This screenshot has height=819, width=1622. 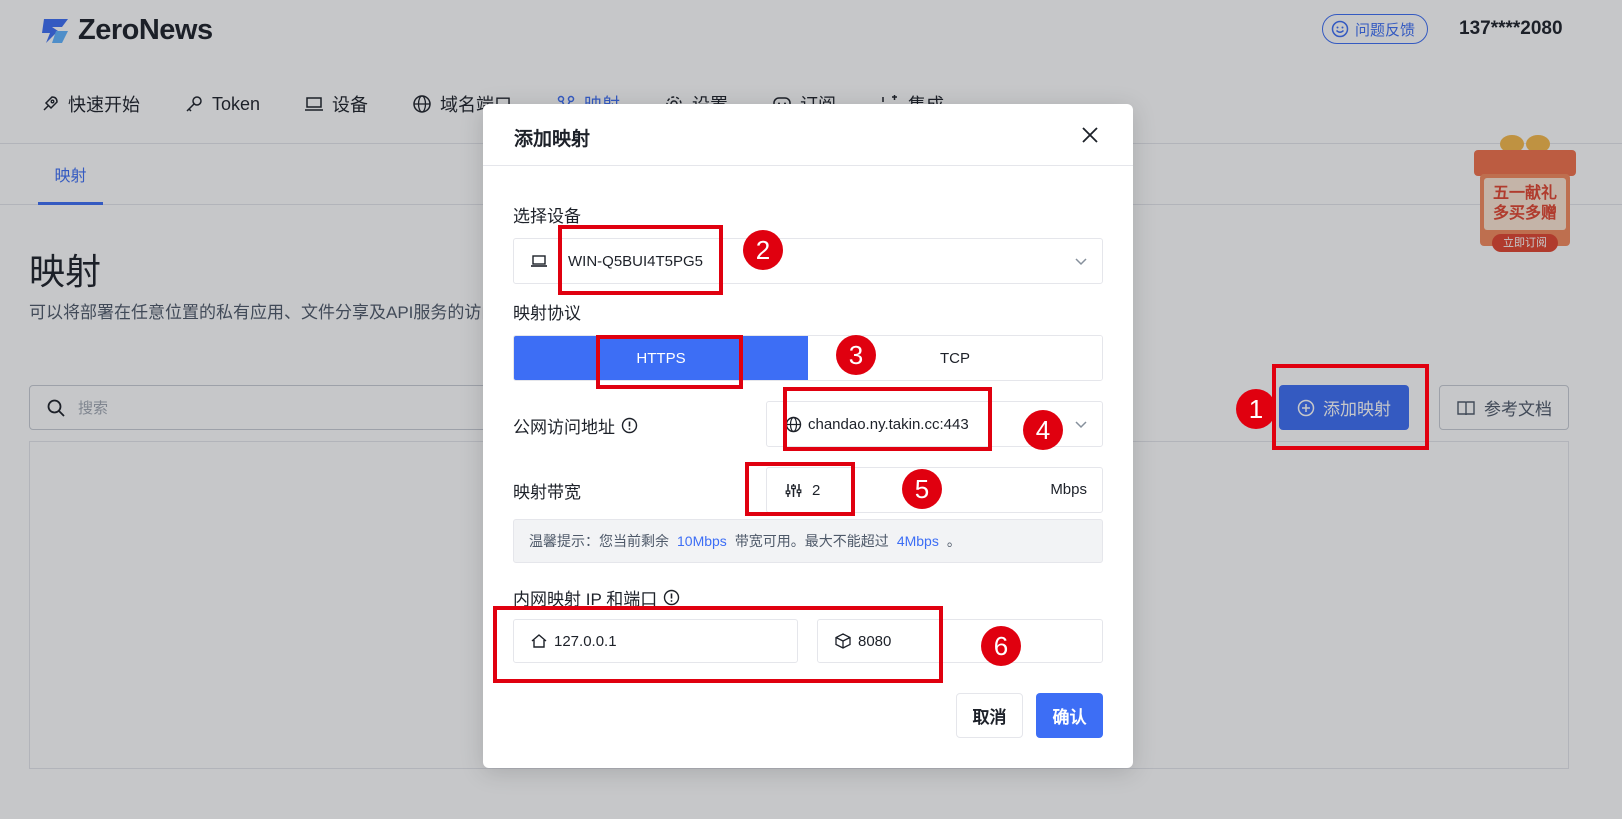 I want to click on confirm-button: 确认, so click(x=1069, y=715).